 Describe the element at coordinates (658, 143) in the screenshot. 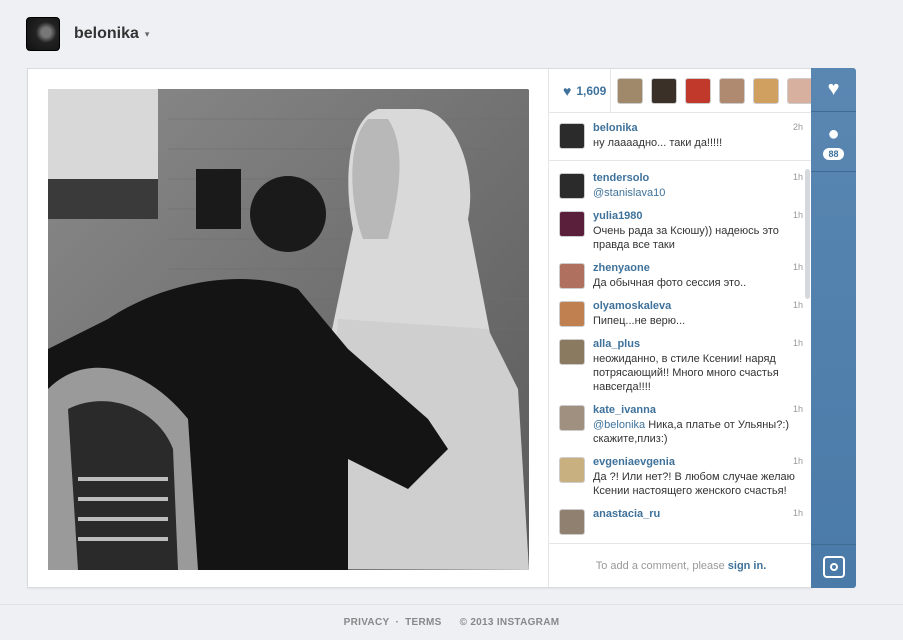

I see `caption-text: ну лаааадно... таки да!!!!!` at that location.